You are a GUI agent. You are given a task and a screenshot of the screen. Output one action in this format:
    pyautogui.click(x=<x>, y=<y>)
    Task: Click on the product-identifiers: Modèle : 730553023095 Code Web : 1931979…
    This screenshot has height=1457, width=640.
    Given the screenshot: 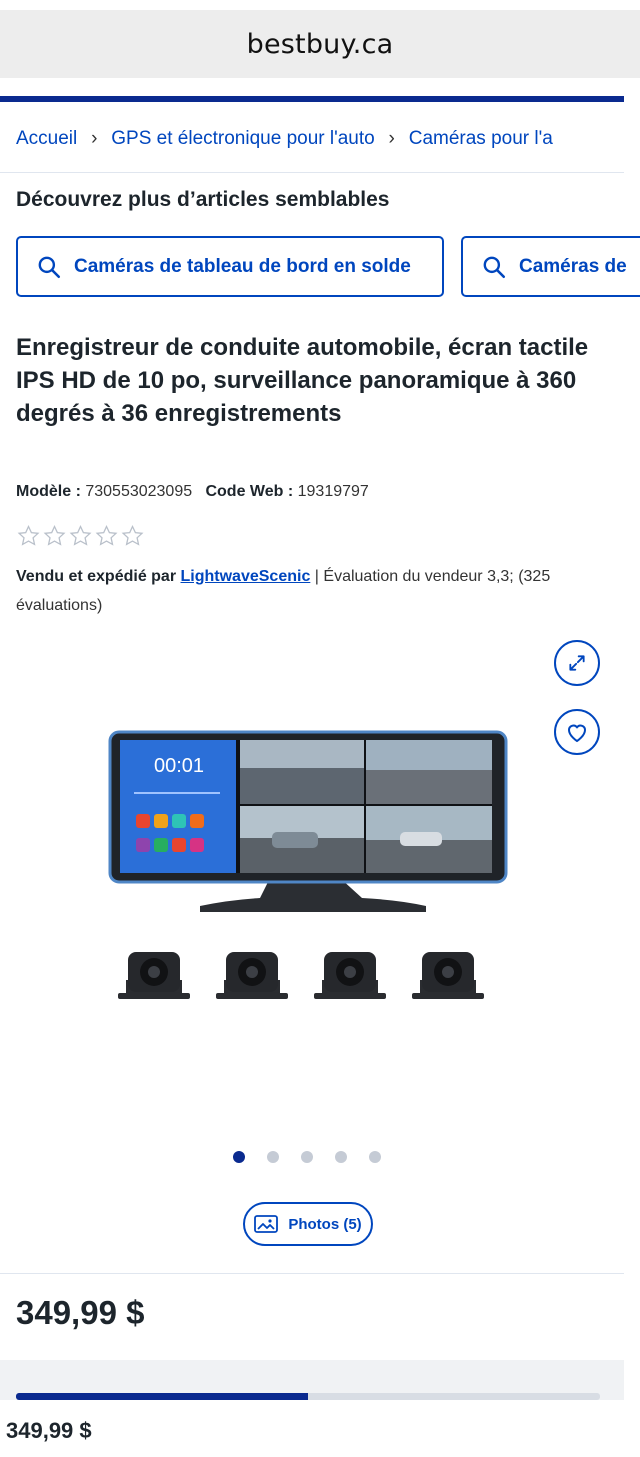 What is the action you would take?
    pyautogui.click(x=192, y=492)
    